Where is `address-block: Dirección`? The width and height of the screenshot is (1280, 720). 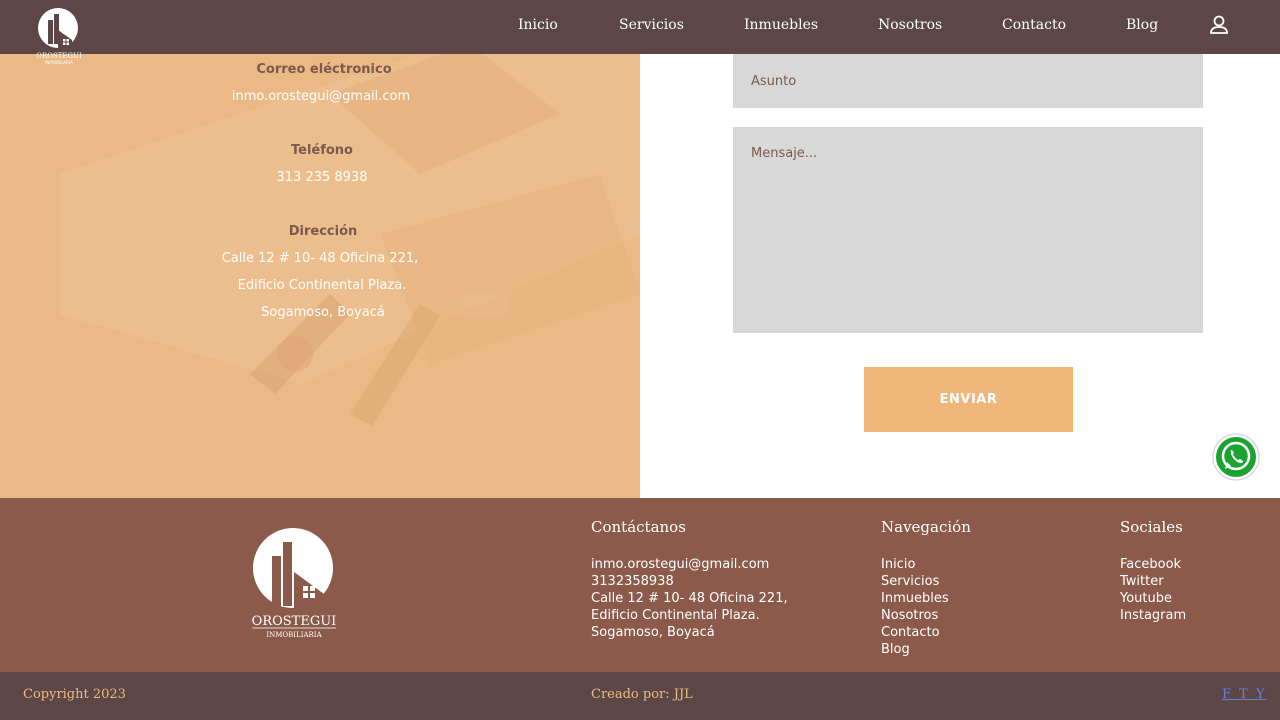 address-block: Dirección is located at coordinates (323, 231).